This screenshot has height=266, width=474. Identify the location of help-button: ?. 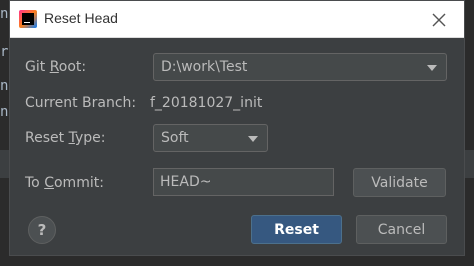
(42, 230).